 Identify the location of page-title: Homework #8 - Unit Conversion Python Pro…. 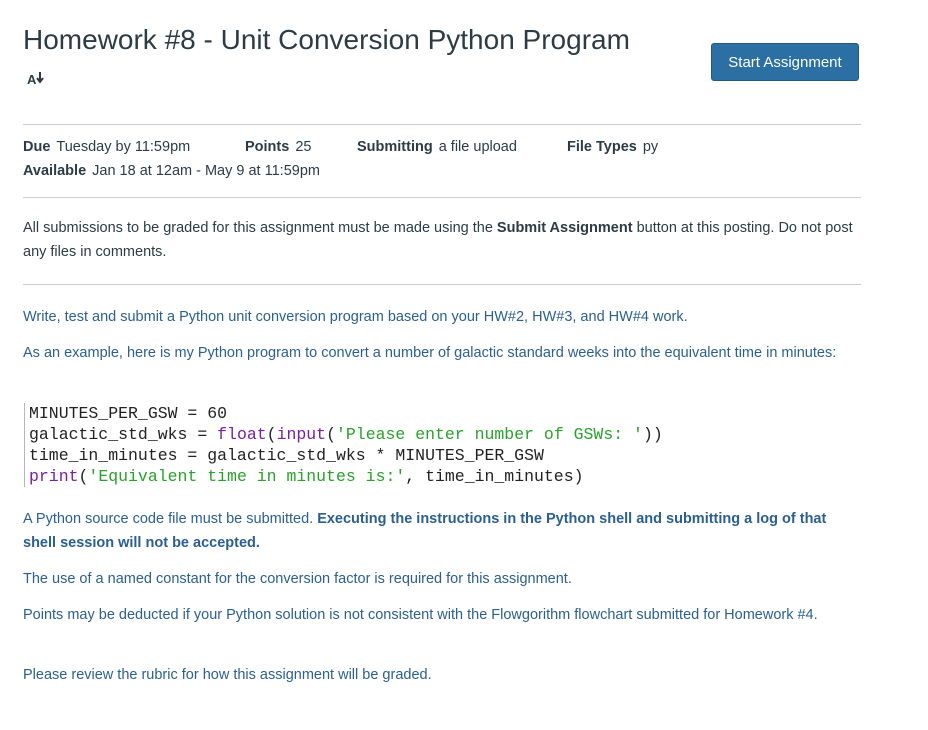
(326, 39).